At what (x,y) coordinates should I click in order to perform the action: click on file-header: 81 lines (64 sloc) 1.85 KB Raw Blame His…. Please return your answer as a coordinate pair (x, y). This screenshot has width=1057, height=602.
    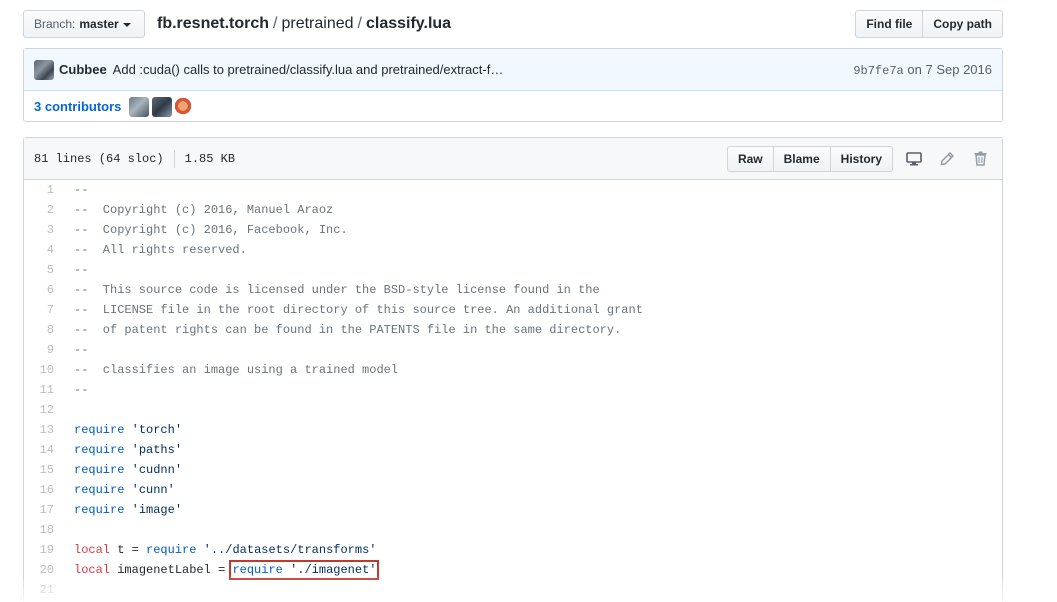
    Looking at the image, I should click on (513, 159).